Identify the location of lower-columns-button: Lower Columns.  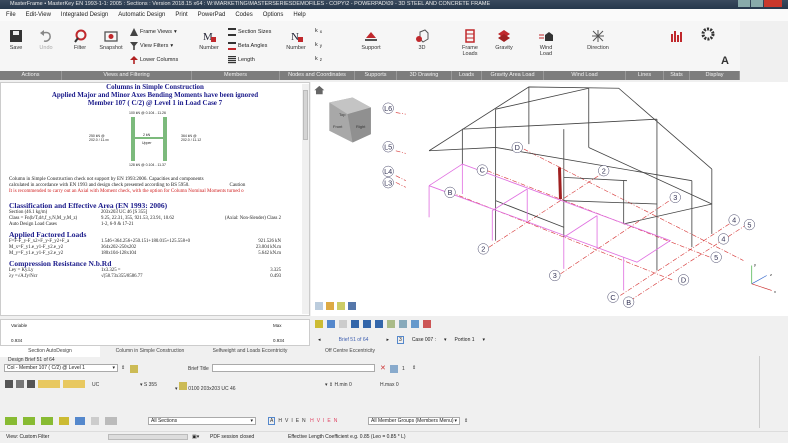
(154, 60).